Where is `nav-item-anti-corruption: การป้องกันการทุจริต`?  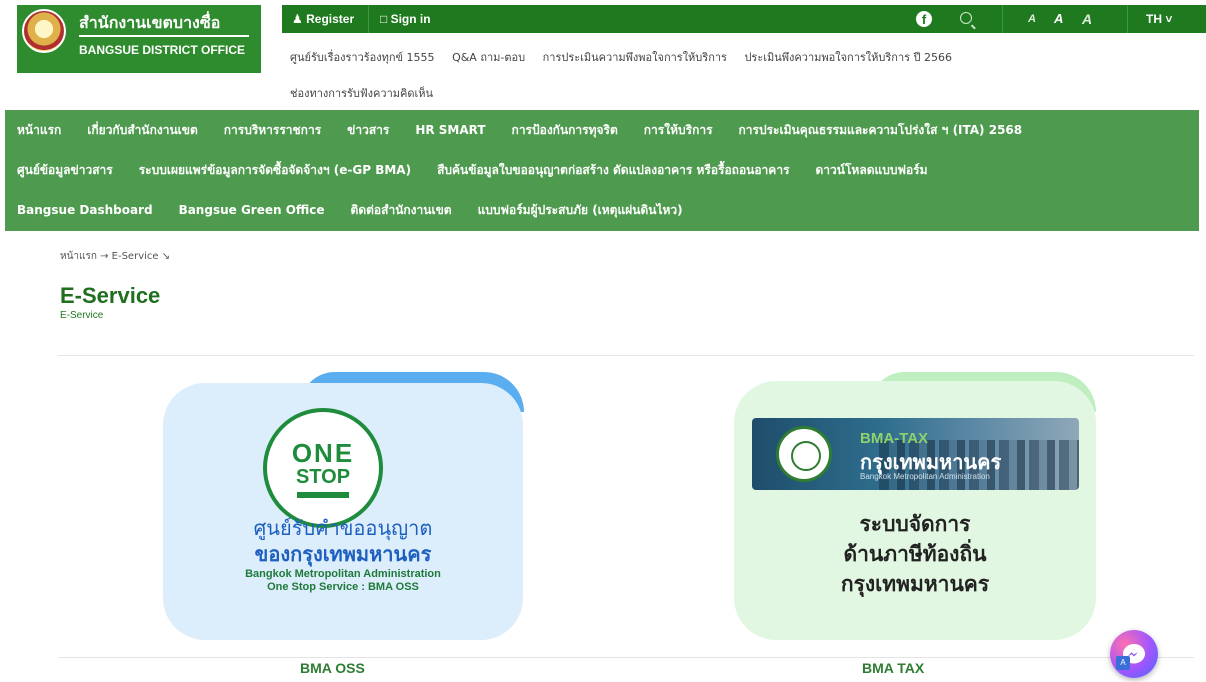 nav-item-anti-corruption: การป้องกันการทุจริต is located at coordinates (566, 130).